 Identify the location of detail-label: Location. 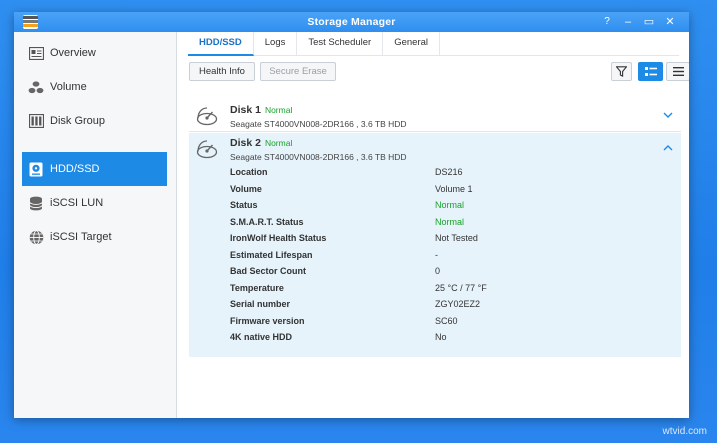
(249, 172).